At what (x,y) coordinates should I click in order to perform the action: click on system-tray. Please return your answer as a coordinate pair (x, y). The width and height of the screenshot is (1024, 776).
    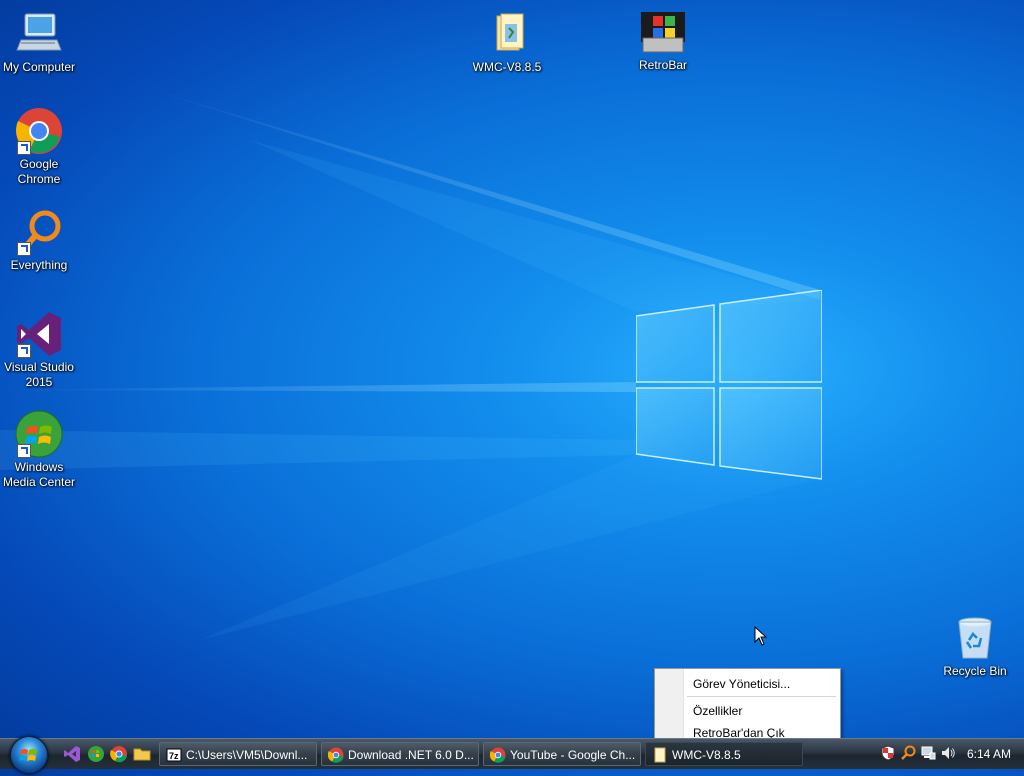
    Looking at the image, I should click on (918, 754).